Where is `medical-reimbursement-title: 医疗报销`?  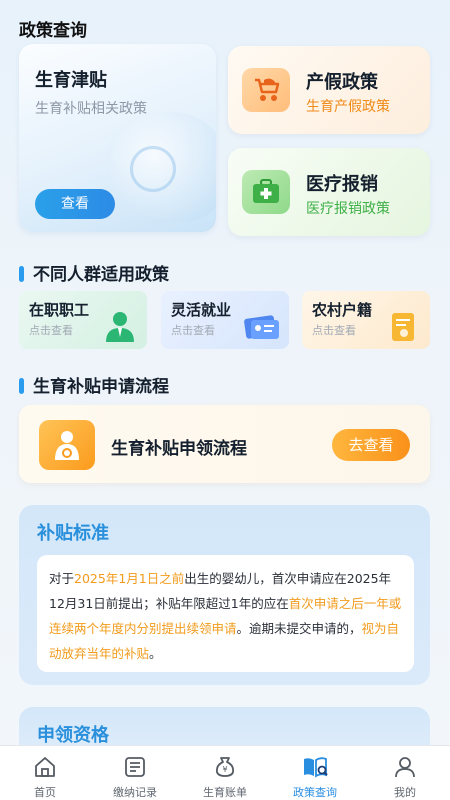 medical-reimbursement-title: 医疗报销 is located at coordinates (342, 184).